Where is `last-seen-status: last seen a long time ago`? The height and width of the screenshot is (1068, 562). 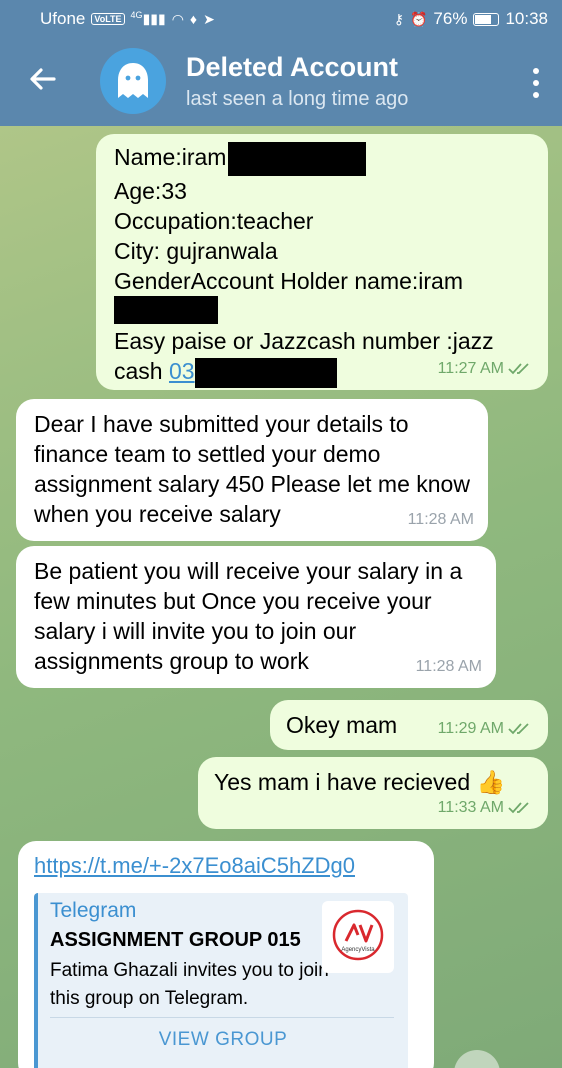
last-seen-status: last seen a long time ago is located at coordinates (297, 99).